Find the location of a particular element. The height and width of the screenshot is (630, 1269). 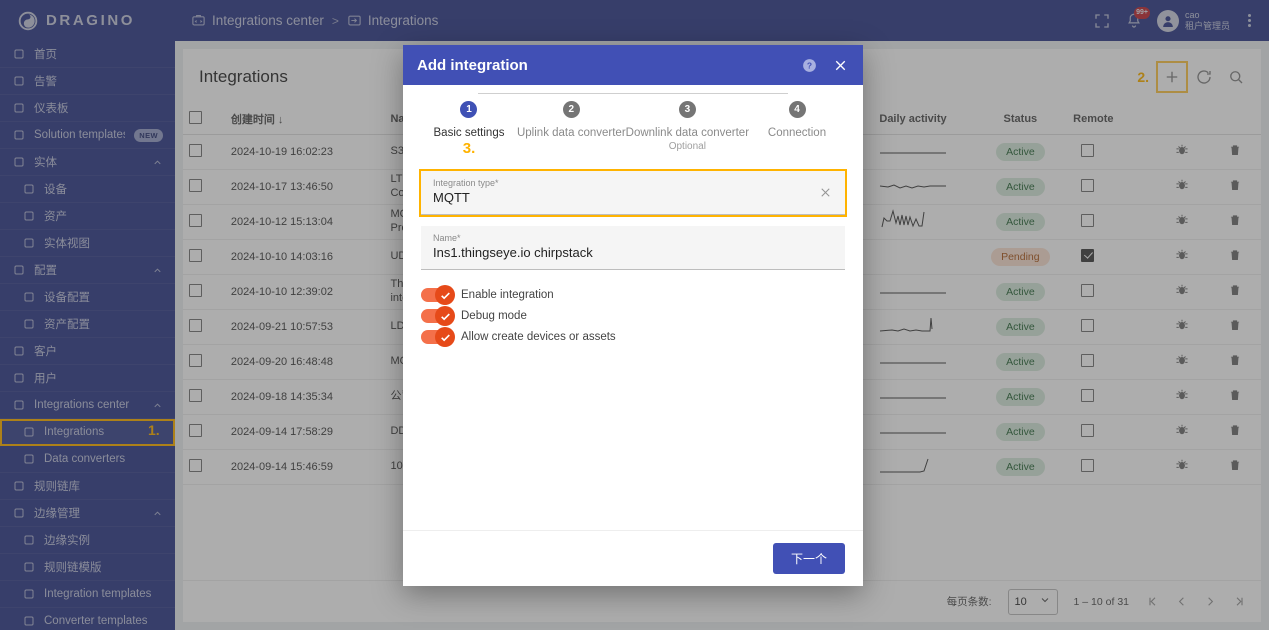

dialog-footer: 下一个 is located at coordinates (633, 558).